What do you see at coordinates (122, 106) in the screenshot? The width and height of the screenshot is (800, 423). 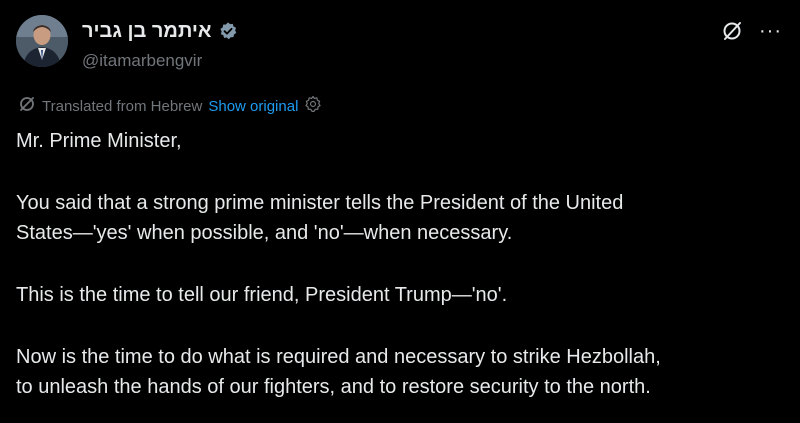 I see `translated-from-label: Translated from Hebrew` at bounding box center [122, 106].